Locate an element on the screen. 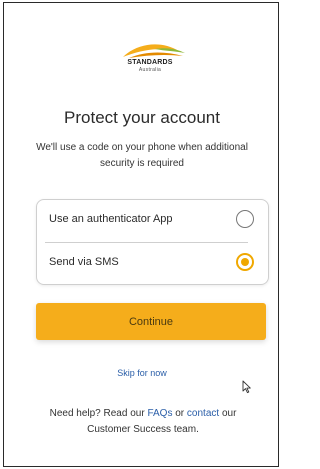  help-middle: or is located at coordinates (179, 413).